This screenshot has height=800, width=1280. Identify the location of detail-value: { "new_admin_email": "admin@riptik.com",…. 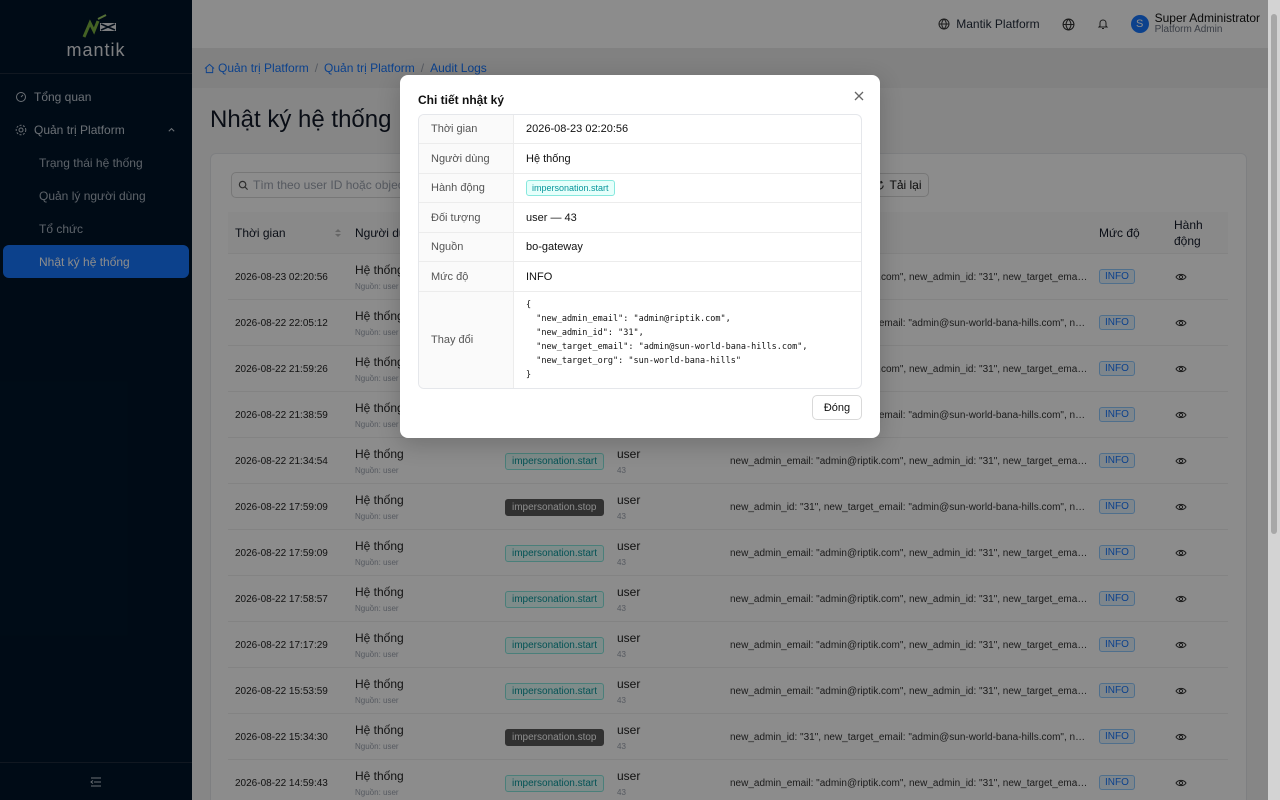
(687, 340).